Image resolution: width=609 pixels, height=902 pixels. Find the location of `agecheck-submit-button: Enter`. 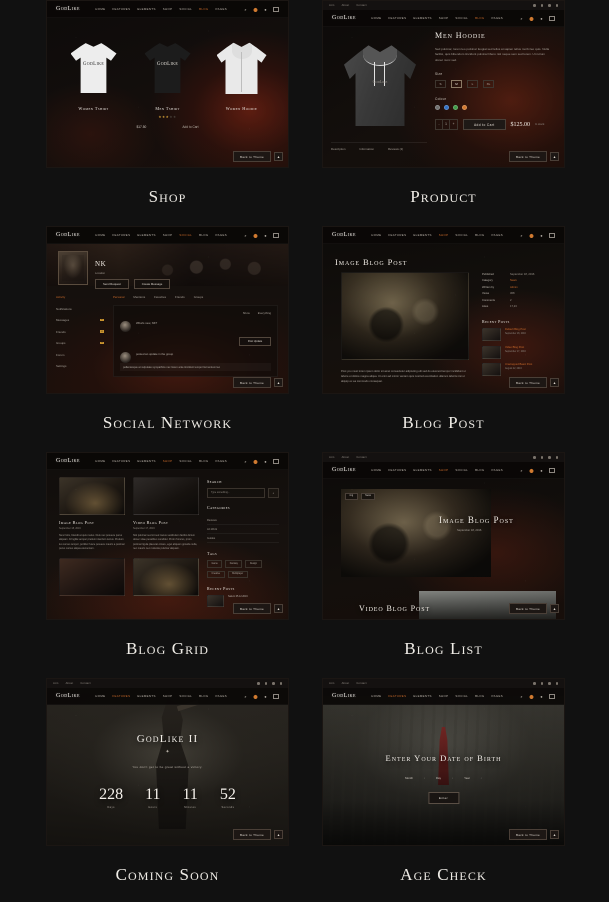

agecheck-submit-button: Enter is located at coordinates (443, 798).